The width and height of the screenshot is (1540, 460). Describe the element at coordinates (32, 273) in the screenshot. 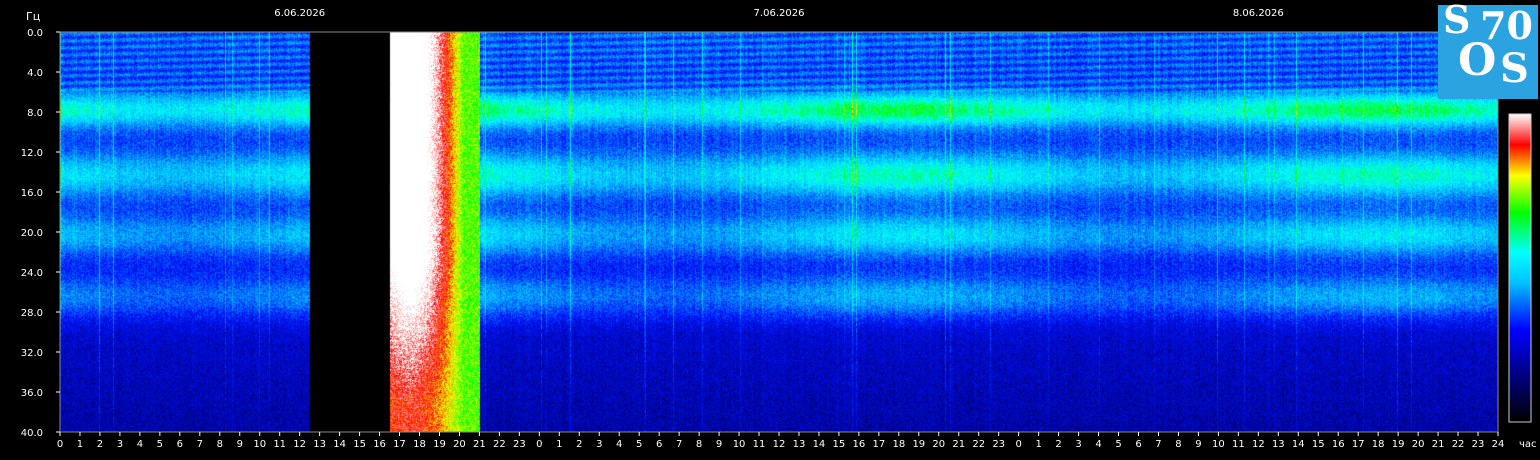

I see `y-tick-label: 24.0` at that location.